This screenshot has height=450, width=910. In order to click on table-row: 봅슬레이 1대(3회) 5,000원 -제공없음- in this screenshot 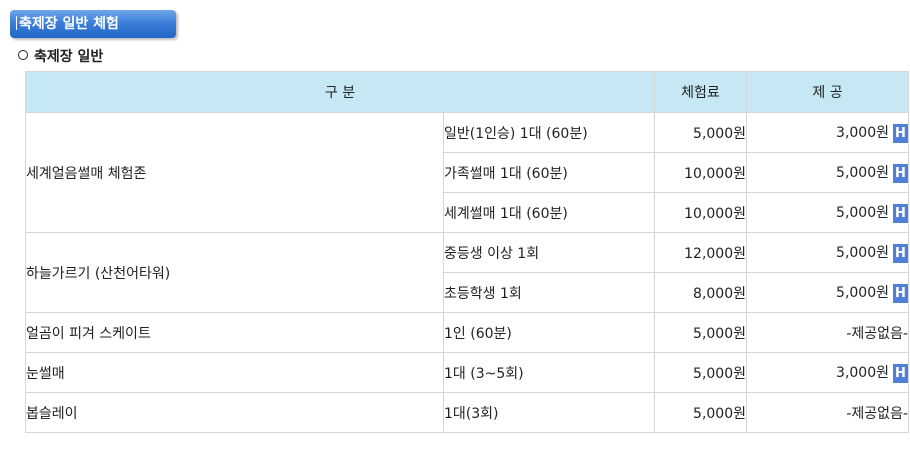, I will do `click(467, 412)`.